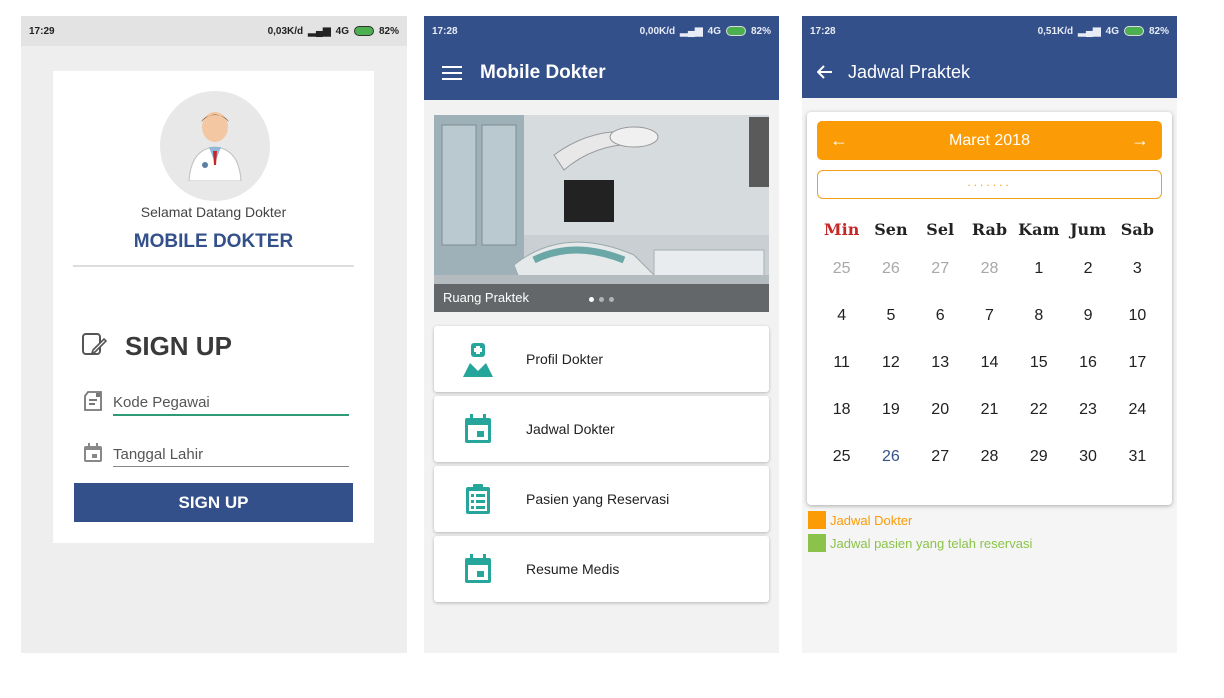  I want to click on calendar-day: 13, so click(940, 362).